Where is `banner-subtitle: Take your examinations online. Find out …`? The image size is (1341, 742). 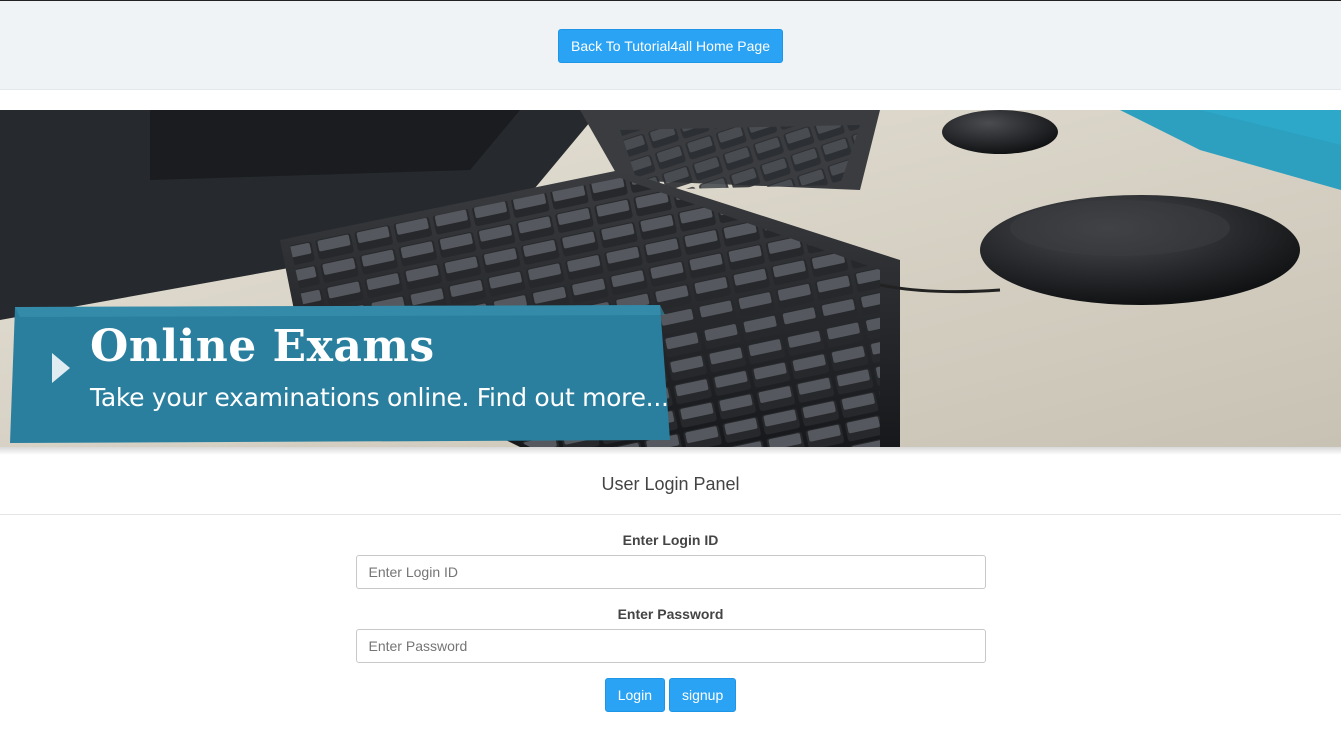
banner-subtitle: Take your examinations online. Find out … is located at coordinates (379, 397).